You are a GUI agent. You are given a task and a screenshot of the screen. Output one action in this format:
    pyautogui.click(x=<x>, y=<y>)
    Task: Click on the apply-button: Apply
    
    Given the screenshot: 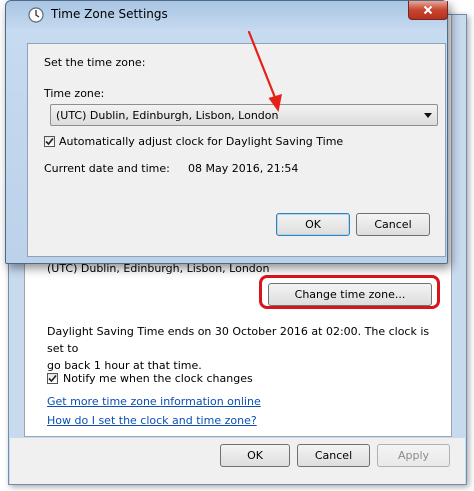 What is the action you would take?
    pyautogui.click(x=413, y=455)
    